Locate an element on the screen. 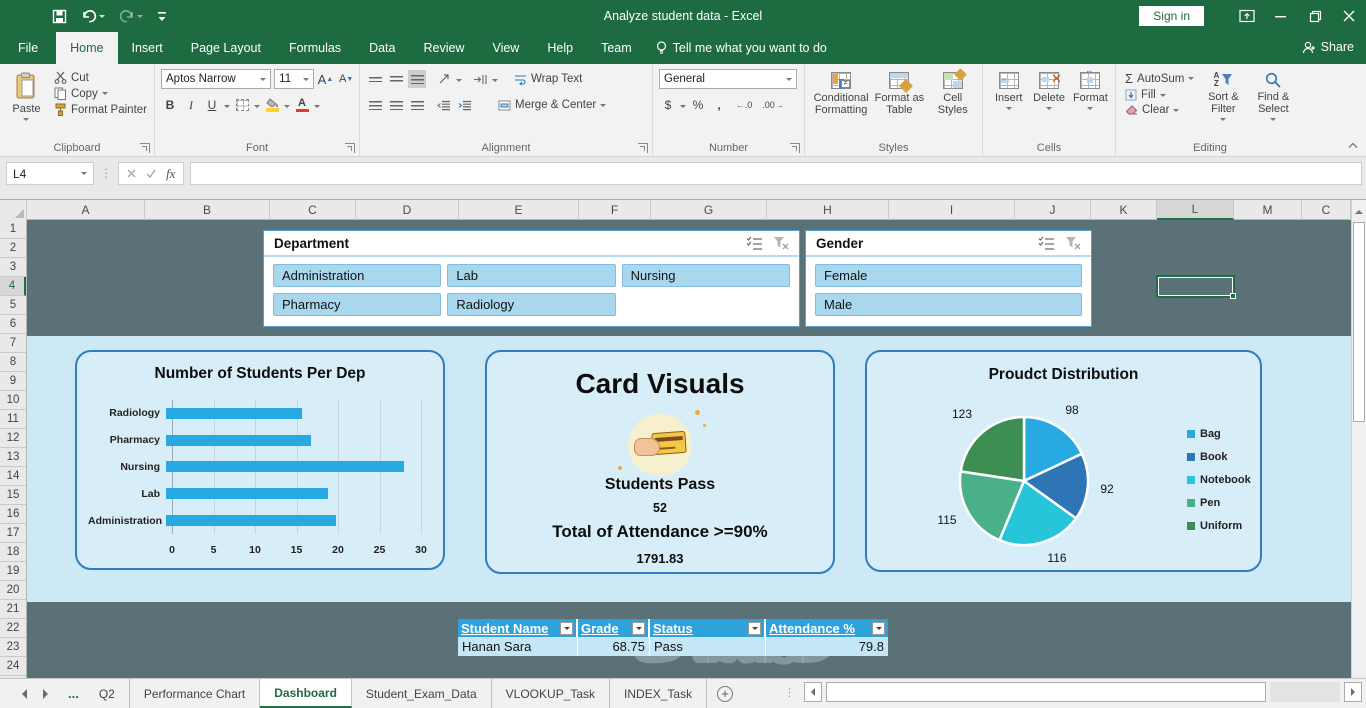 Image resolution: width=1366 pixels, height=708 pixels. cancel-icon is located at coordinates (131, 173).